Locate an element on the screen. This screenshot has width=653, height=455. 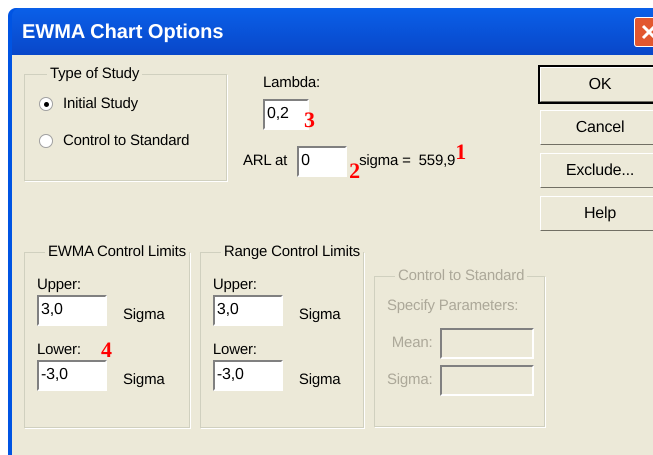
dialog-button: OK is located at coordinates (596, 84).